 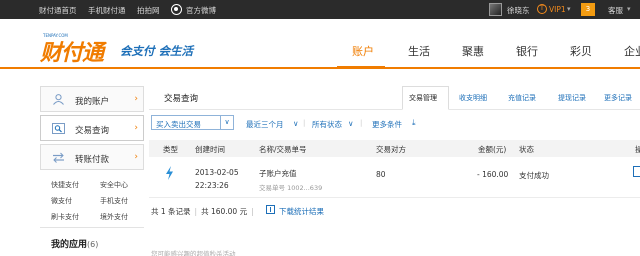 What do you see at coordinates (58, 157) in the screenshot?
I see `transfer-icon` at bounding box center [58, 157].